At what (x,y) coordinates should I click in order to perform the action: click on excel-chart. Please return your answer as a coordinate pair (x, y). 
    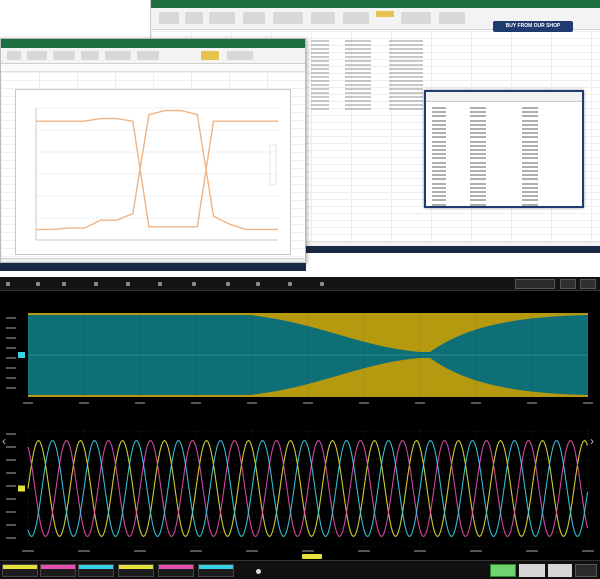
    Looking at the image, I should click on (153, 172).